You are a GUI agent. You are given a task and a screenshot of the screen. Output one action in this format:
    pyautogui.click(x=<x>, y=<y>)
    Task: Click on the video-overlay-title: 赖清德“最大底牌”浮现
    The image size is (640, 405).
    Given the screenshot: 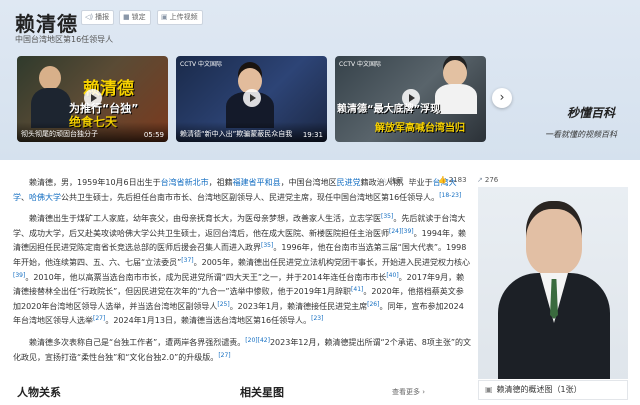 What is the action you would take?
    pyautogui.click(x=389, y=109)
    